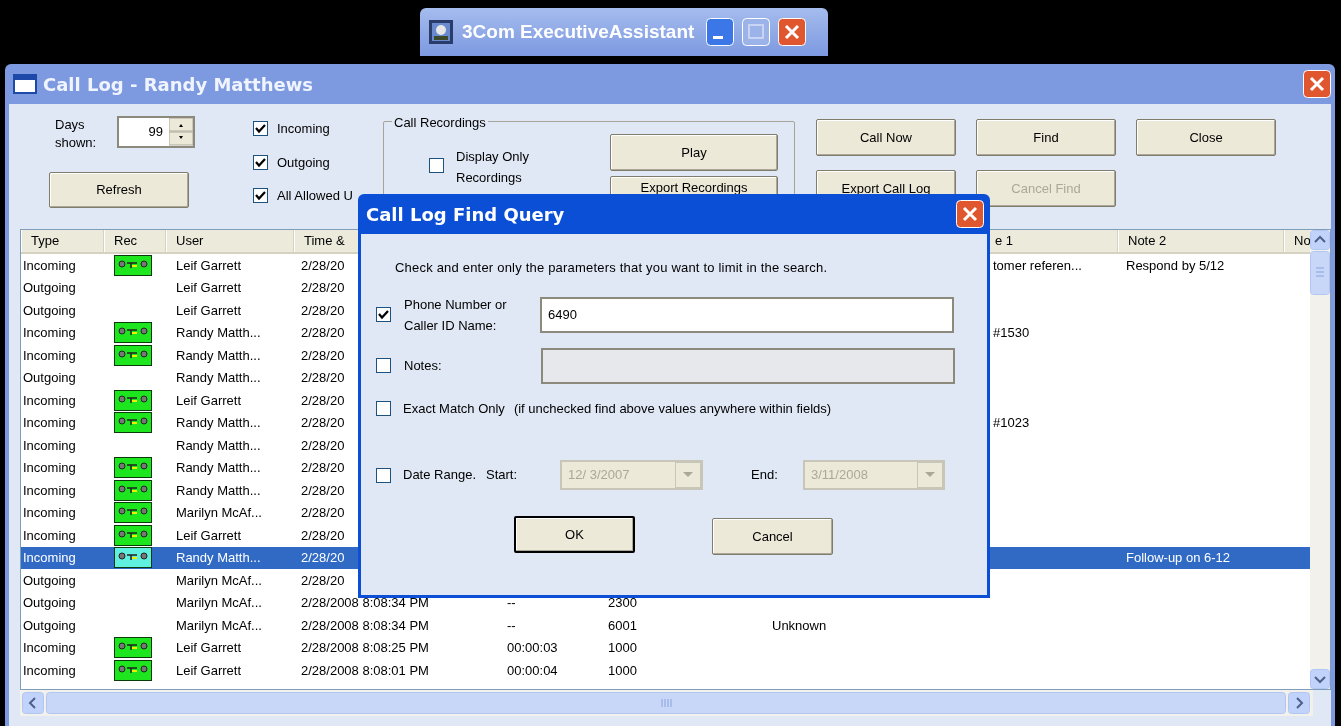  What do you see at coordinates (1175, 265) in the screenshot?
I see `table-cell-text: Respond by 5/12` at bounding box center [1175, 265].